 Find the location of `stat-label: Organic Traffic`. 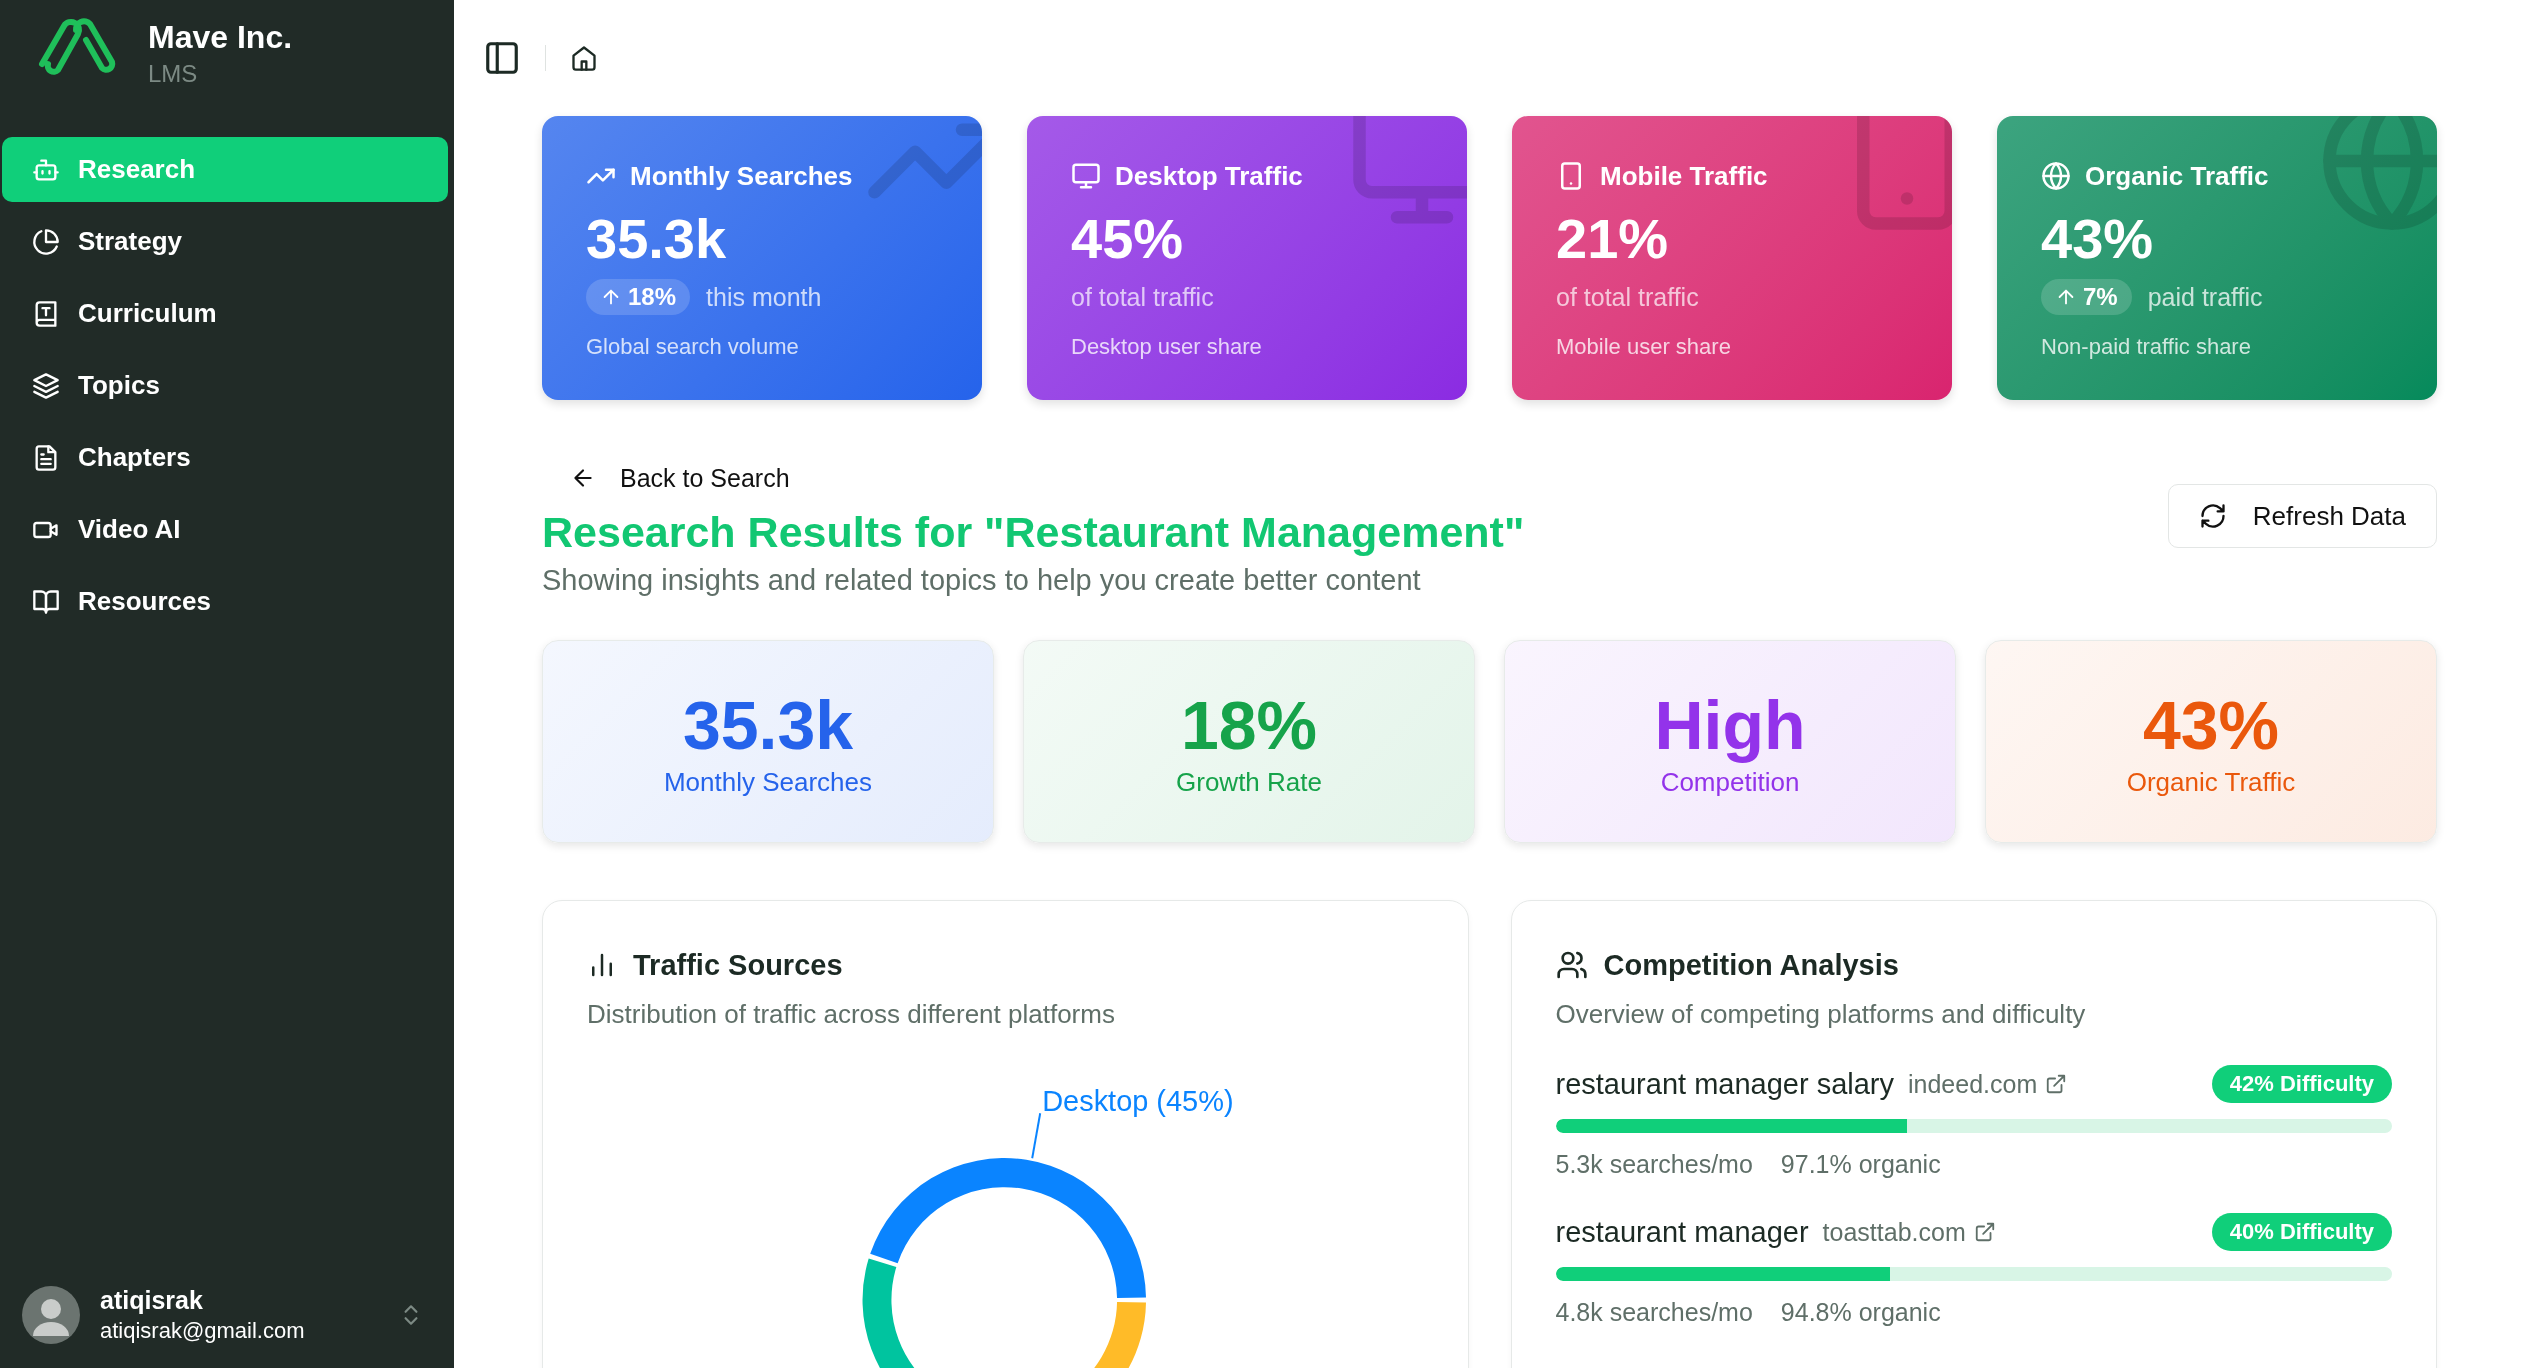

stat-label: Organic Traffic is located at coordinates (2211, 782).